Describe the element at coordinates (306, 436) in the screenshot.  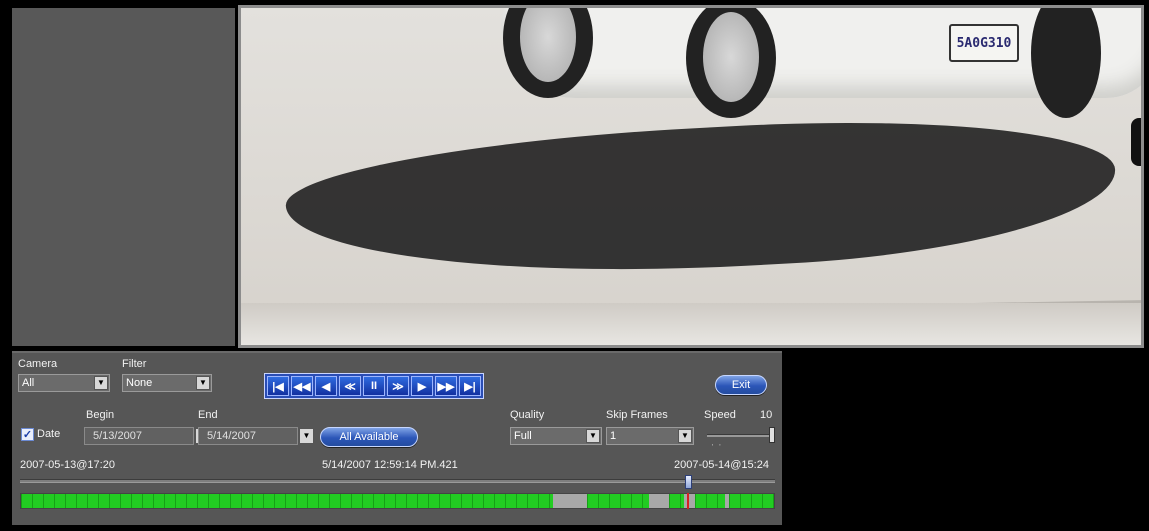
I see `calendar-dropdown-icon: ▼` at that location.